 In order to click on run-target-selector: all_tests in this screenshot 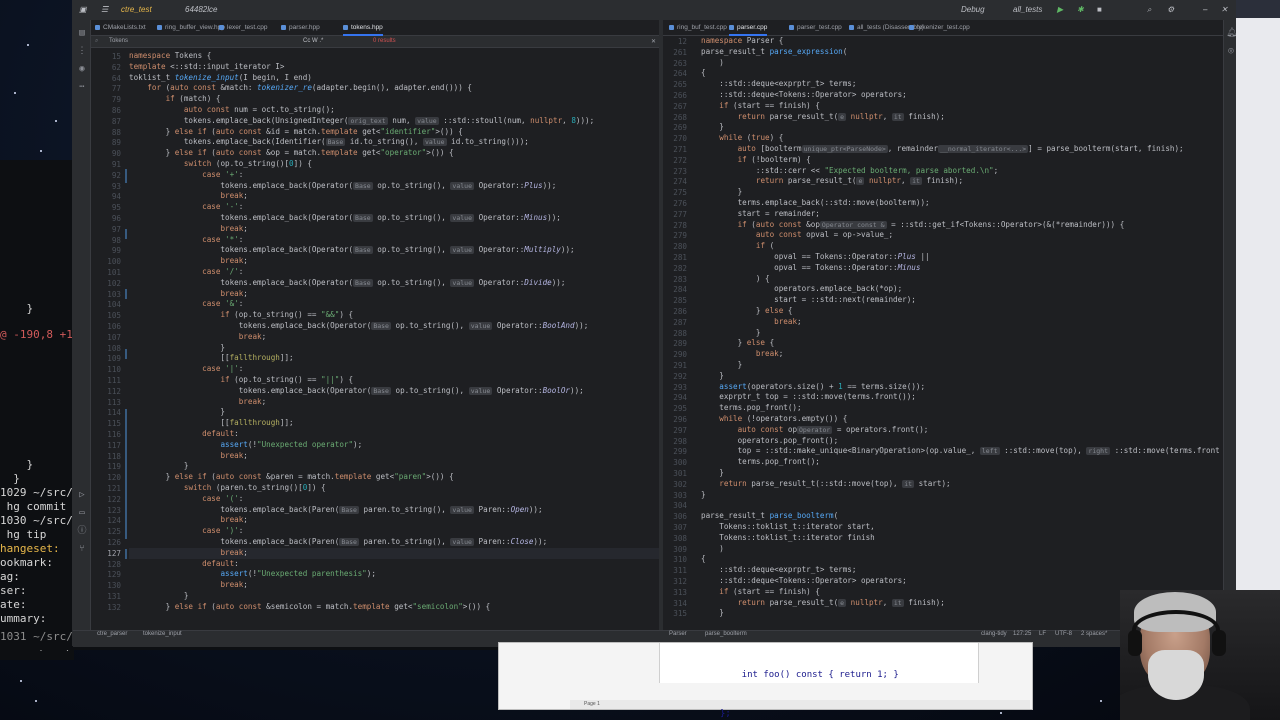, I will do `click(1027, 9)`.